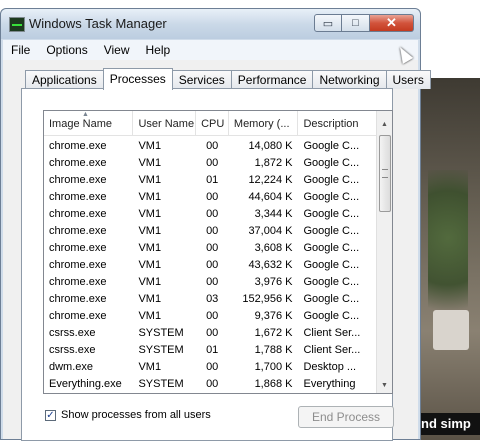 This screenshot has width=480, height=441. Describe the element at coordinates (337, 123) in the screenshot. I see `header-description: Description` at that location.